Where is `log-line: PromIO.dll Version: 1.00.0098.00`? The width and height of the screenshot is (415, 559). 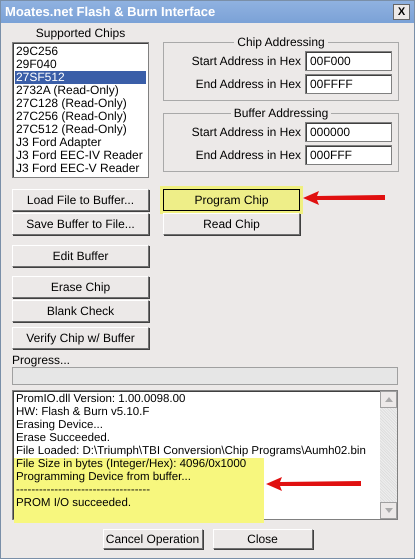
log-line: PromIO.dll Version: 1.00.0098.00 is located at coordinates (100, 399).